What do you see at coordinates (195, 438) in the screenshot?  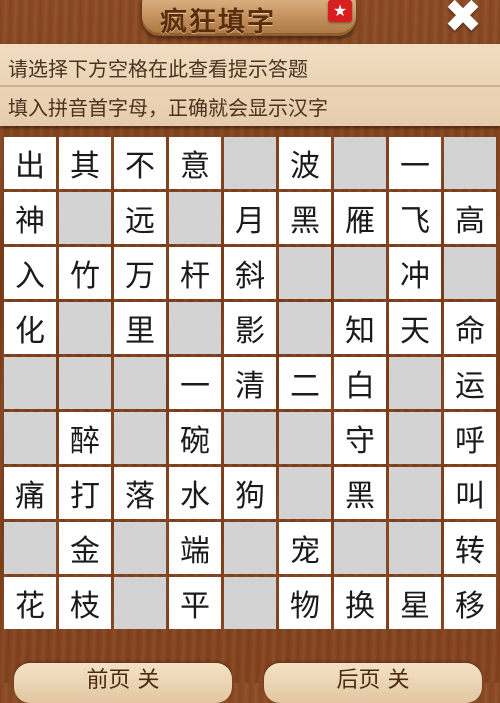 I see `grid-cell: 碗` at bounding box center [195, 438].